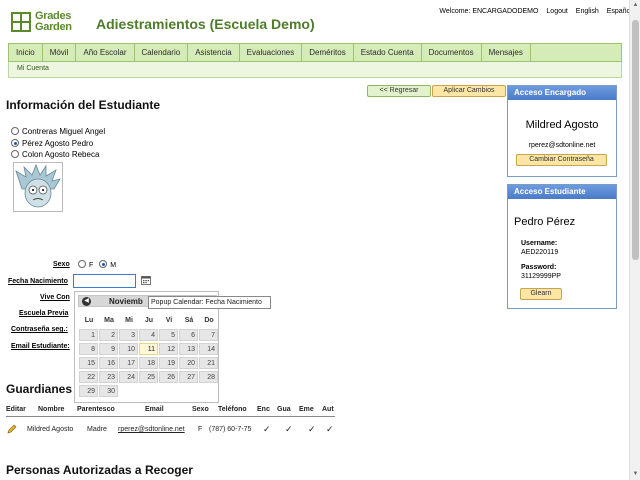  What do you see at coordinates (148, 377) in the screenshot?
I see `calendar-day: 25` at bounding box center [148, 377].